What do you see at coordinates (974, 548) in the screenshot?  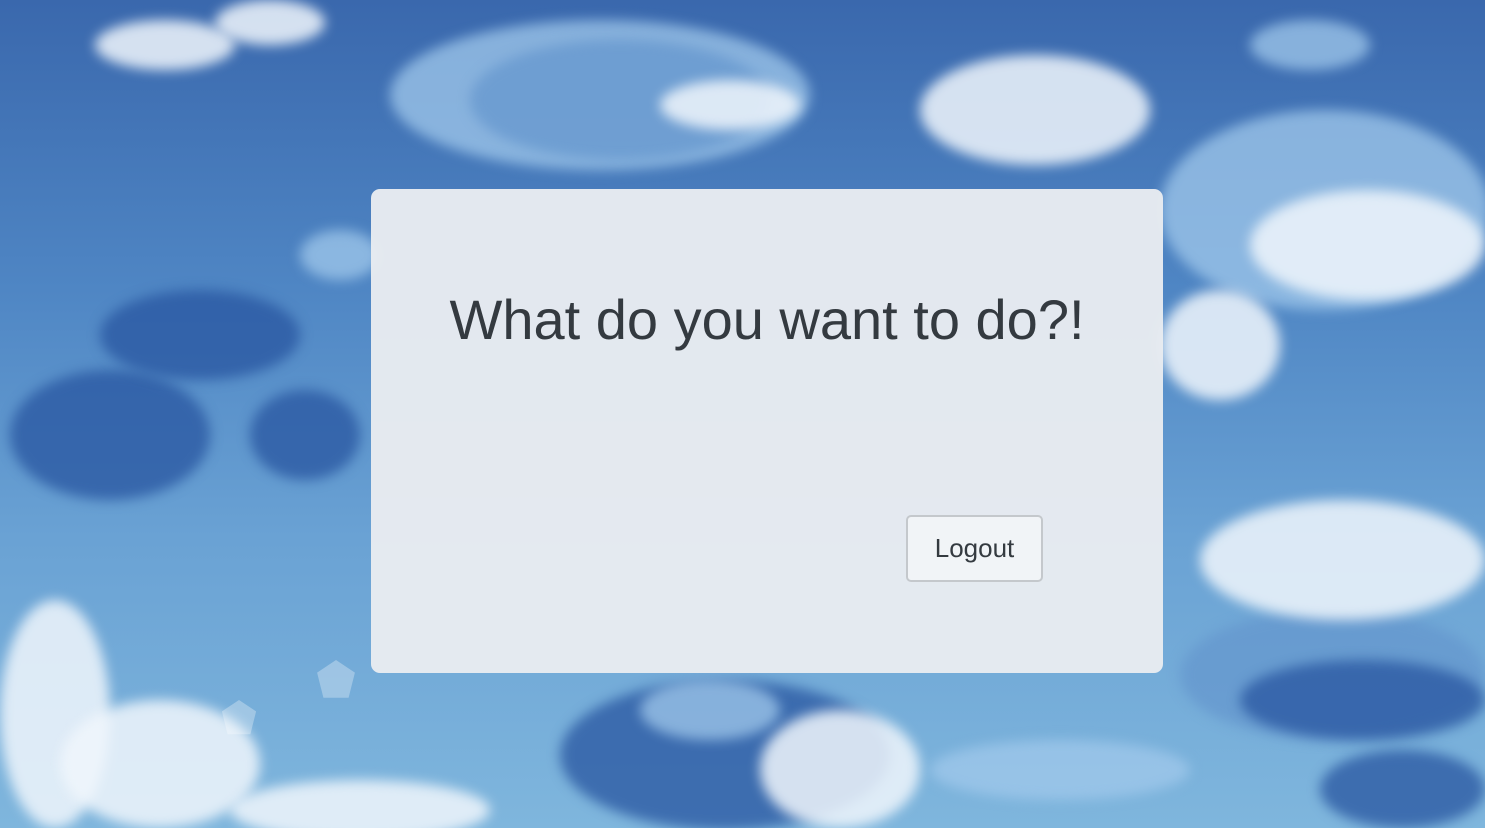 I see `logout-button: Logout` at bounding box center [974, 548].